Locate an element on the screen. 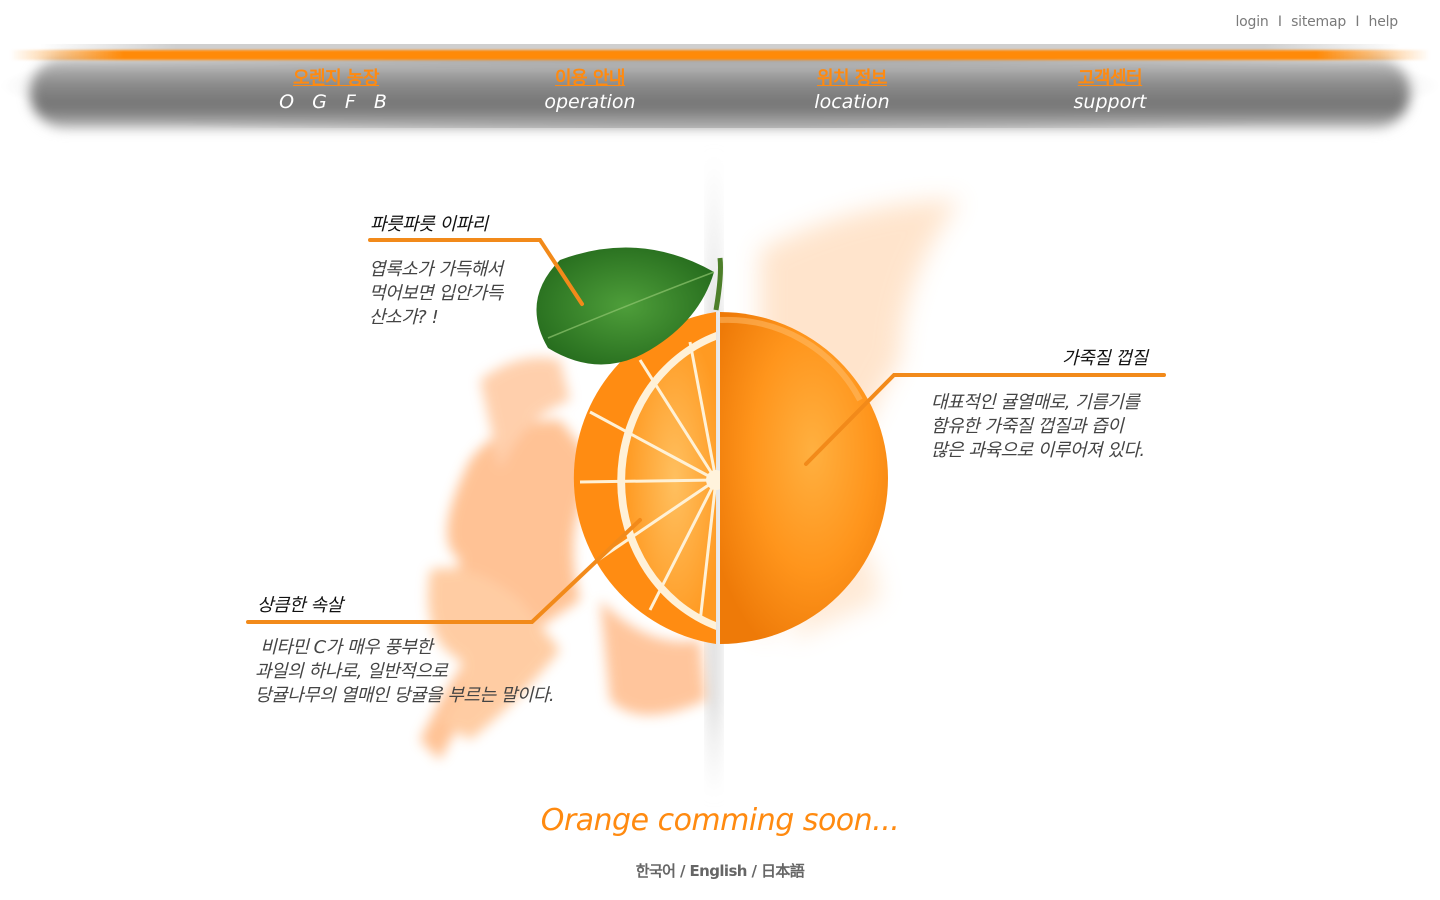 The width and height of the screenshot is (1440, 900). annotation-line: 함유한 가죽질 껍질과 즙이 is located at coordinates (1027, 426).